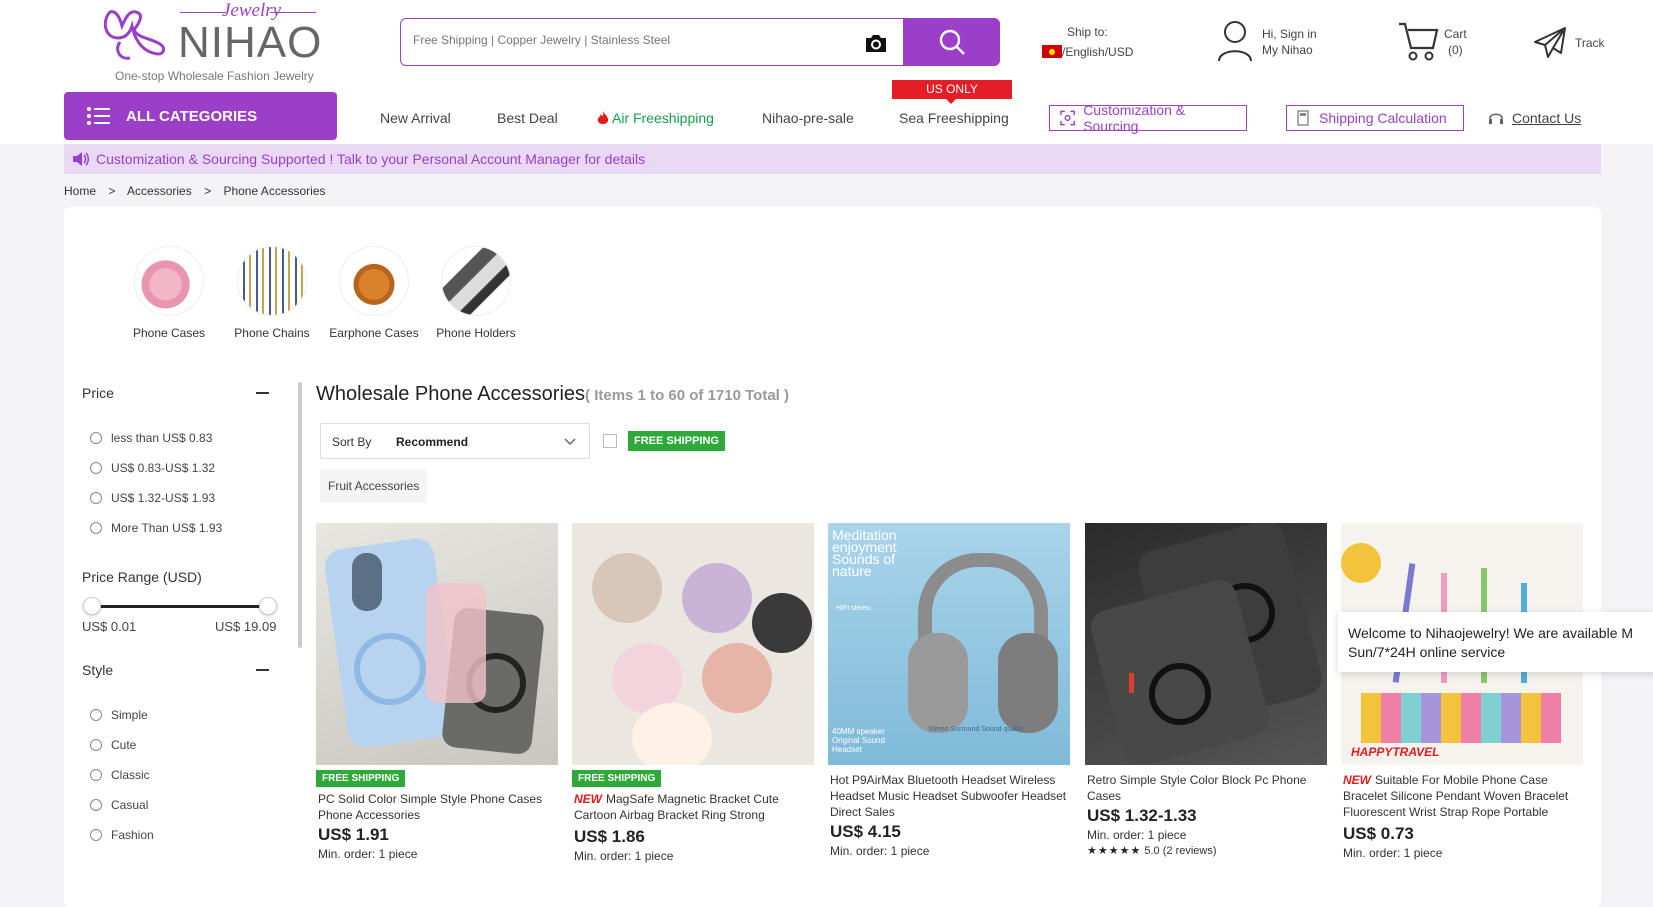 The width and height of the screenshot is (1653, 907). What do you see at coordinates (1378, 833) in the screenshot?
I see `product-price: US$ 0.73` at bounding box center [1378, 833].